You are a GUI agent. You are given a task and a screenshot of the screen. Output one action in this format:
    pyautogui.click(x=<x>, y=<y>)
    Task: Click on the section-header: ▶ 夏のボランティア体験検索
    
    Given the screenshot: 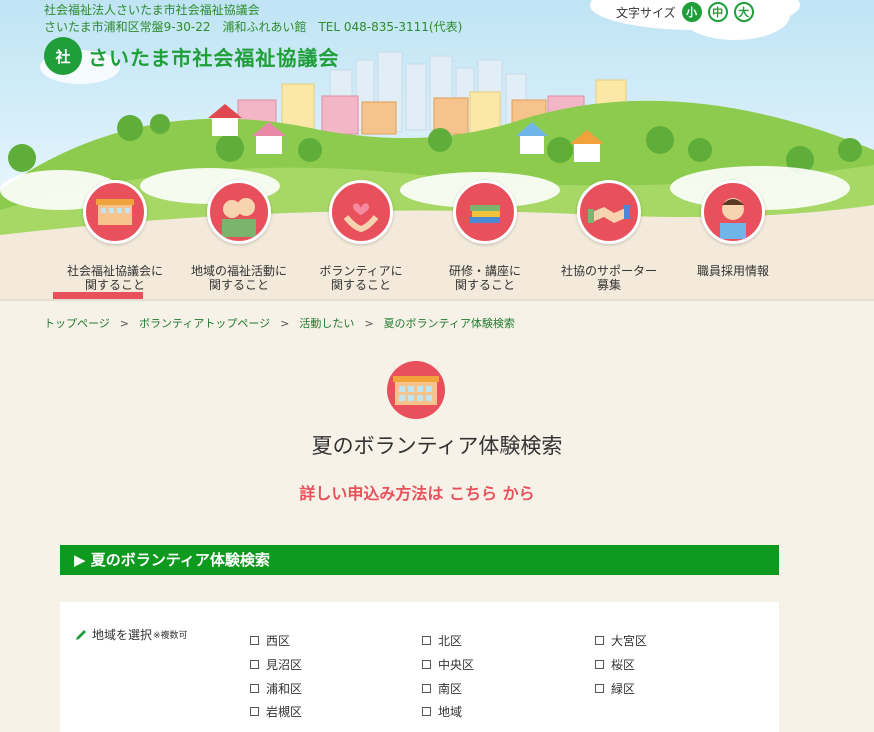 What is the action you would take?
    pyautogui.click(x=419, y=560)
    